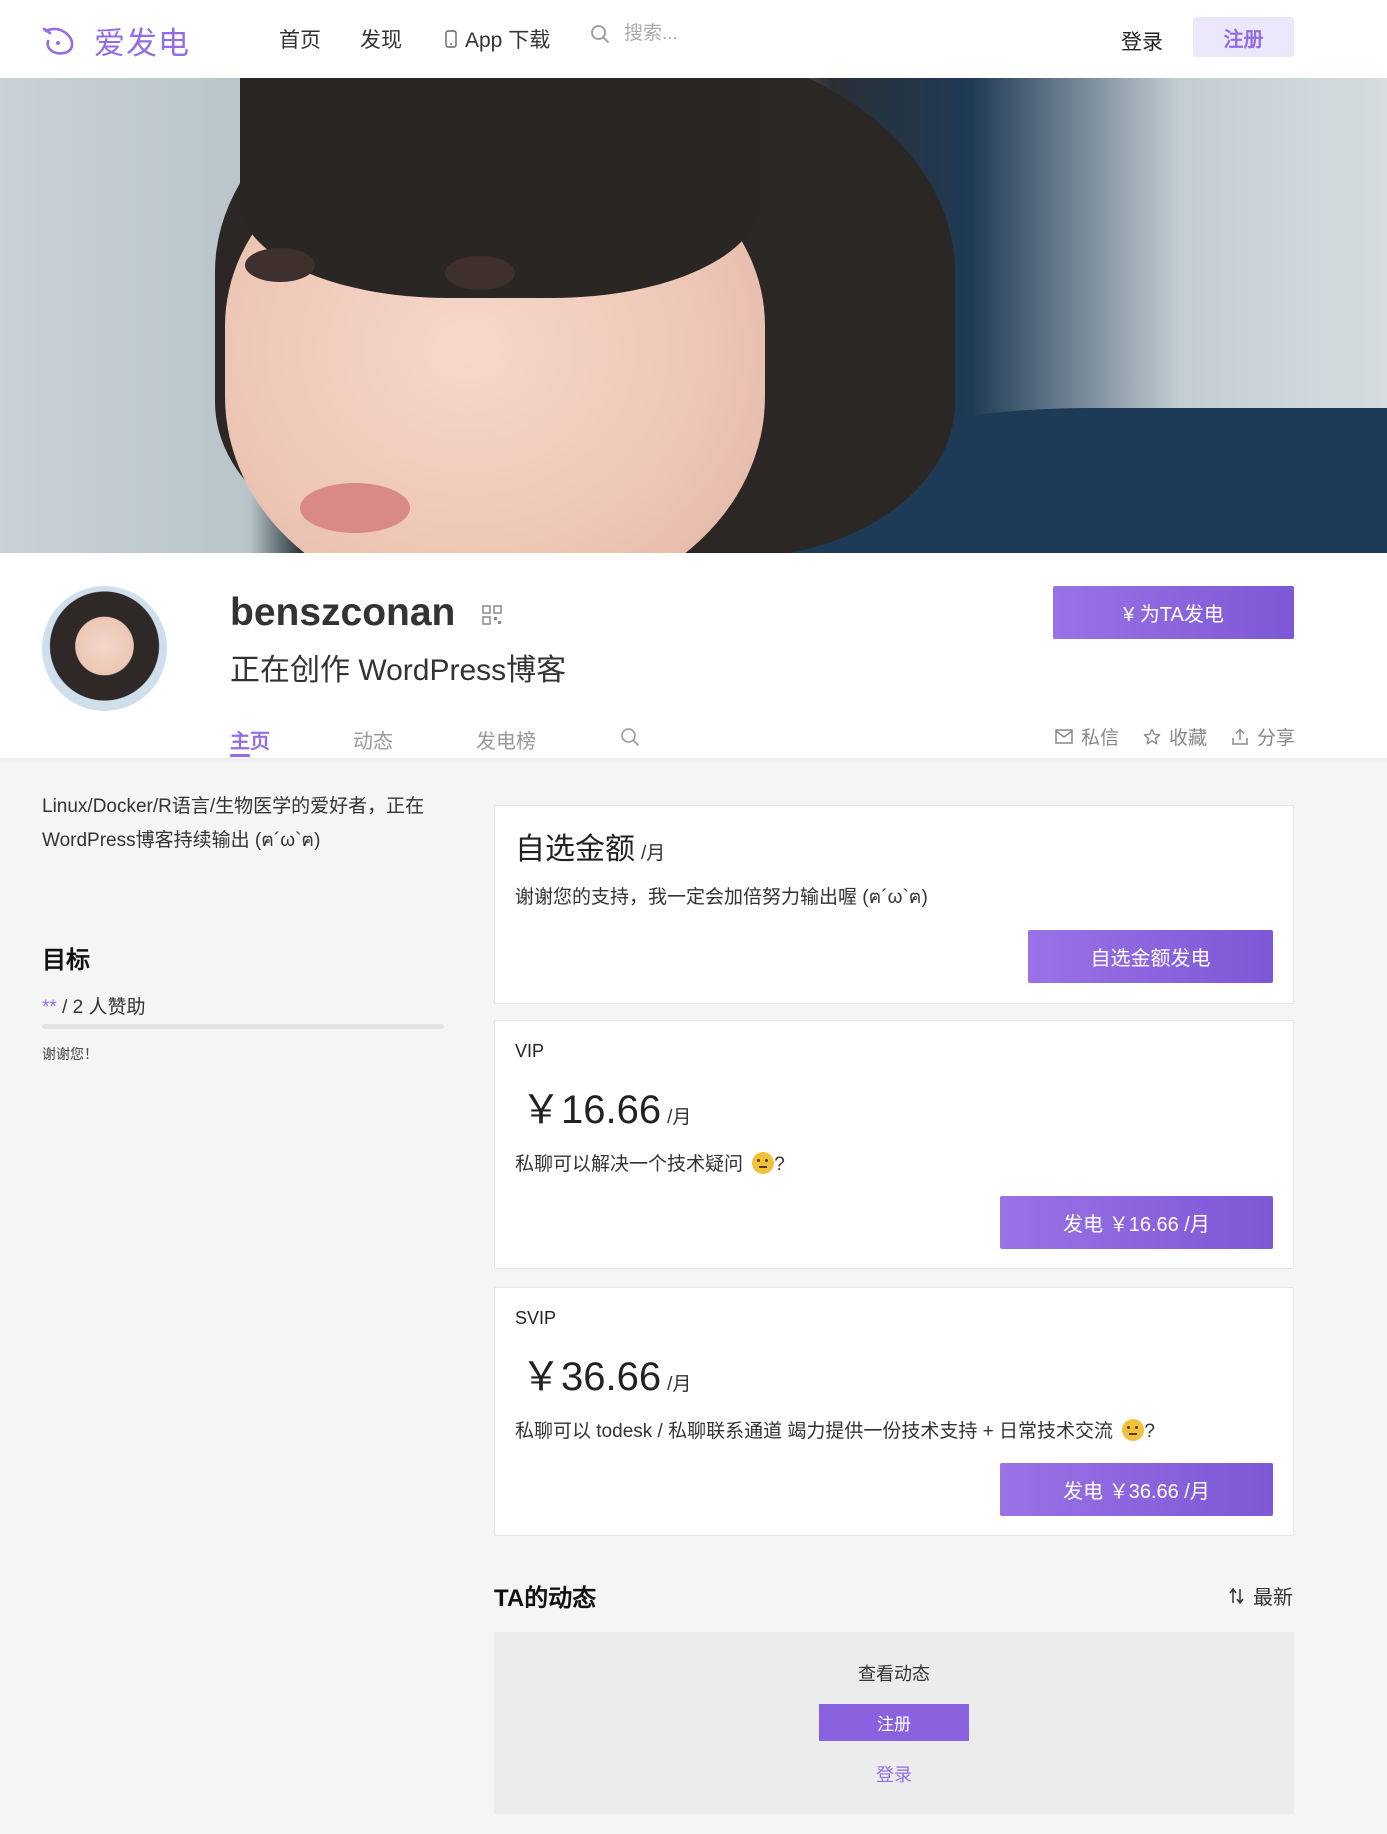  What do you see at coordinates (101, 1007) in the screenshot?
I see `goal-target: / 2 人赞助` at bounding box center [101, 1007].